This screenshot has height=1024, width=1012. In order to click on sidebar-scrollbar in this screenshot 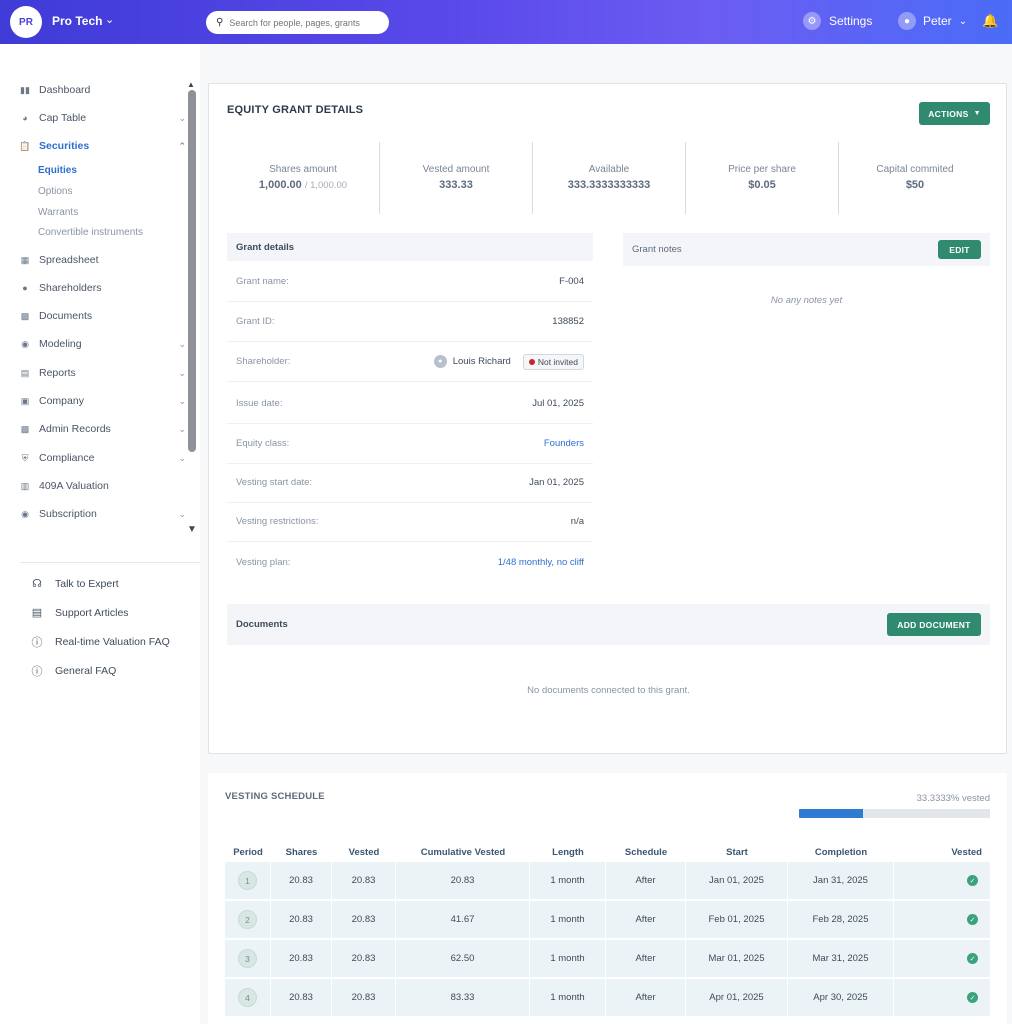, I will do `click(192, 271)`.